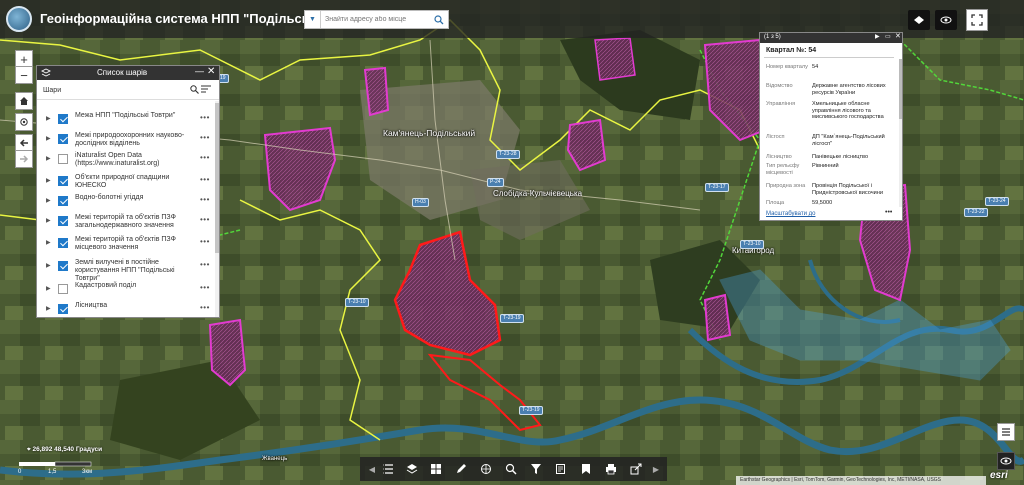 This screenshot has width=1024, height=485. What do you see at coordinates (126, 120) in the screenshot?
I see `layer-row: ▶ Межа НПП "Подільські Товтри" •••` at bounding box center [126, 120].